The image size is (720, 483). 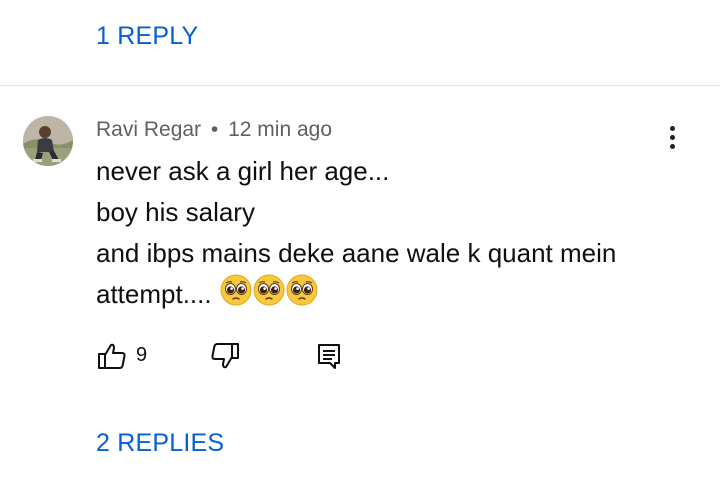 What do you see at coordinates (112, 359) in the screenshot?
I see `thumbs-up-icon` at bounding box center [112, 359].